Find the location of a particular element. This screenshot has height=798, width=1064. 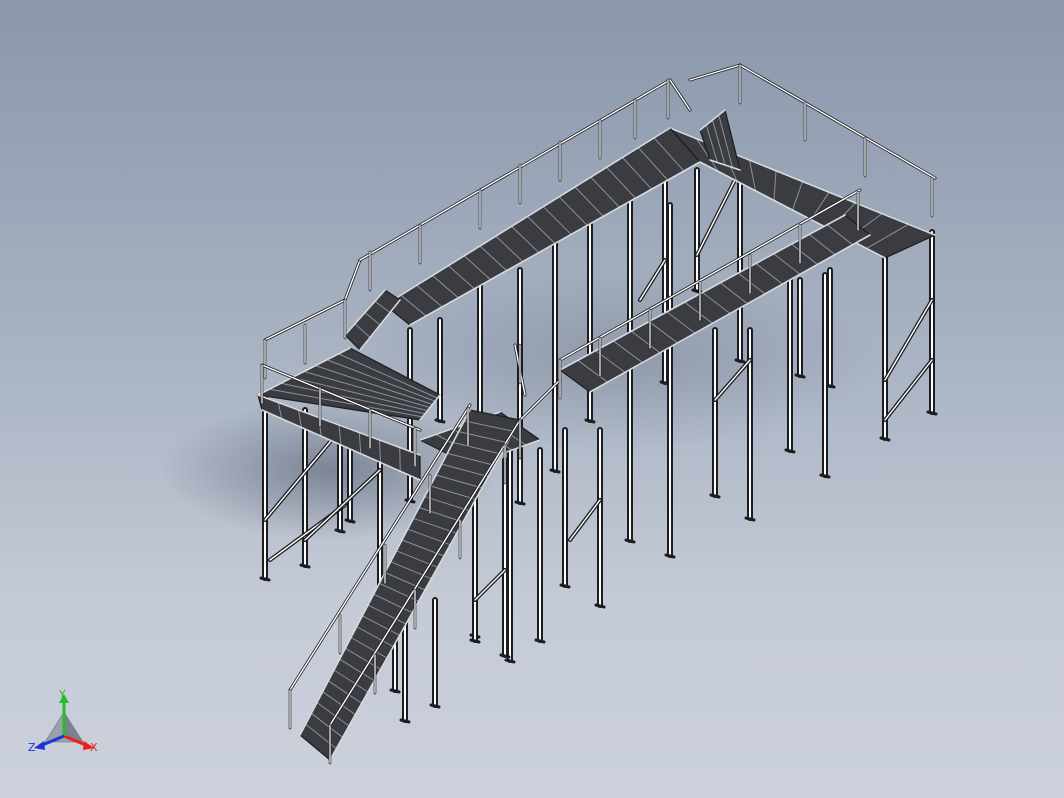

triad-z-label: Z is located at coordinates (32, 747).